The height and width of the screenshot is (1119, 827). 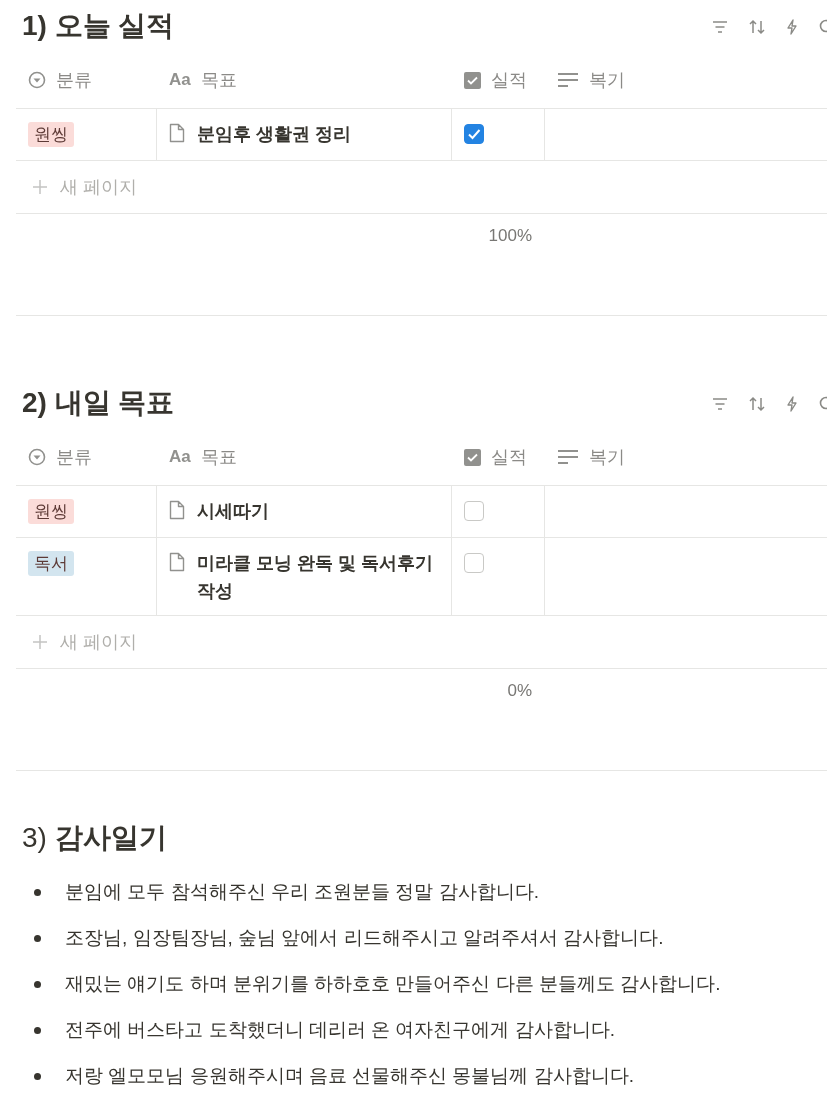 What do you see at coordinates (95, 838) in the screenshot?
I see `section-title: 3) 감사일기` at bounding box center [95, 838].